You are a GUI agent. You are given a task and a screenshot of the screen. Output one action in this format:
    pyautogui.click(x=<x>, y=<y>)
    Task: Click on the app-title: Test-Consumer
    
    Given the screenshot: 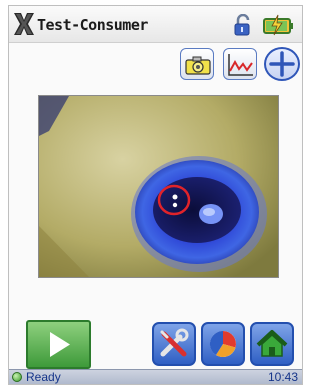 What is the action you would take?
    pyautogui.click(x=92, y=25)
    